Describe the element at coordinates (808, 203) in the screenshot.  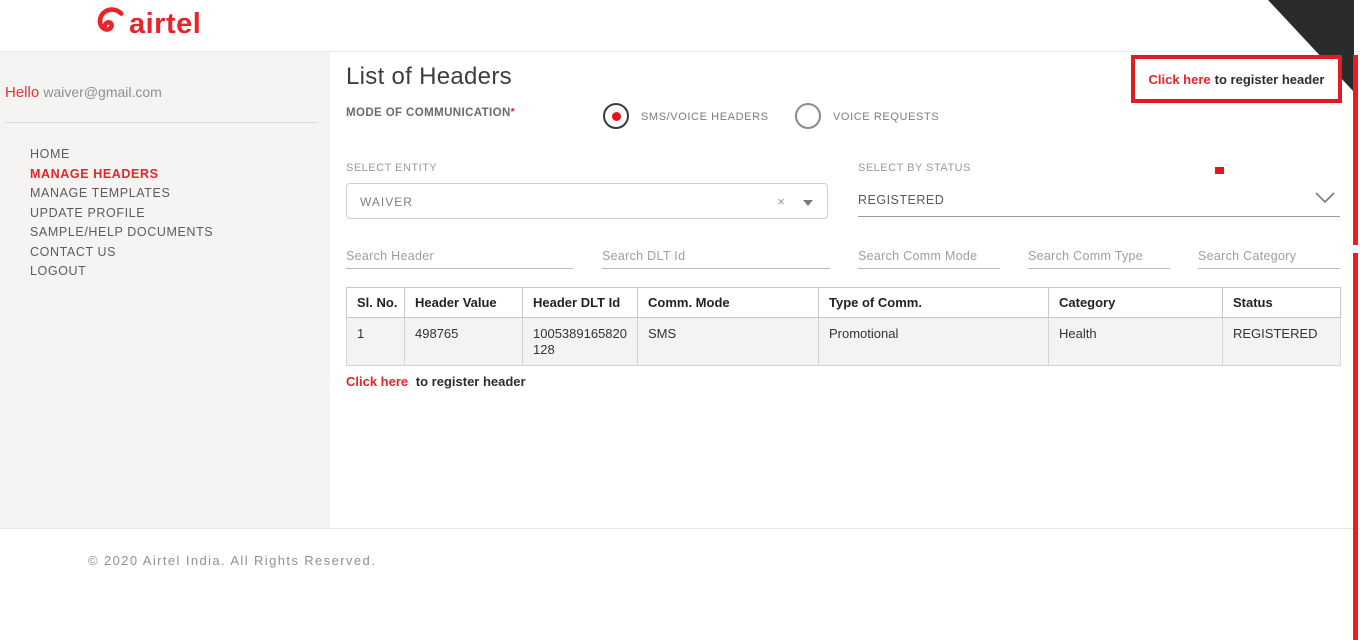
I see `caret-down-icon` at that location.